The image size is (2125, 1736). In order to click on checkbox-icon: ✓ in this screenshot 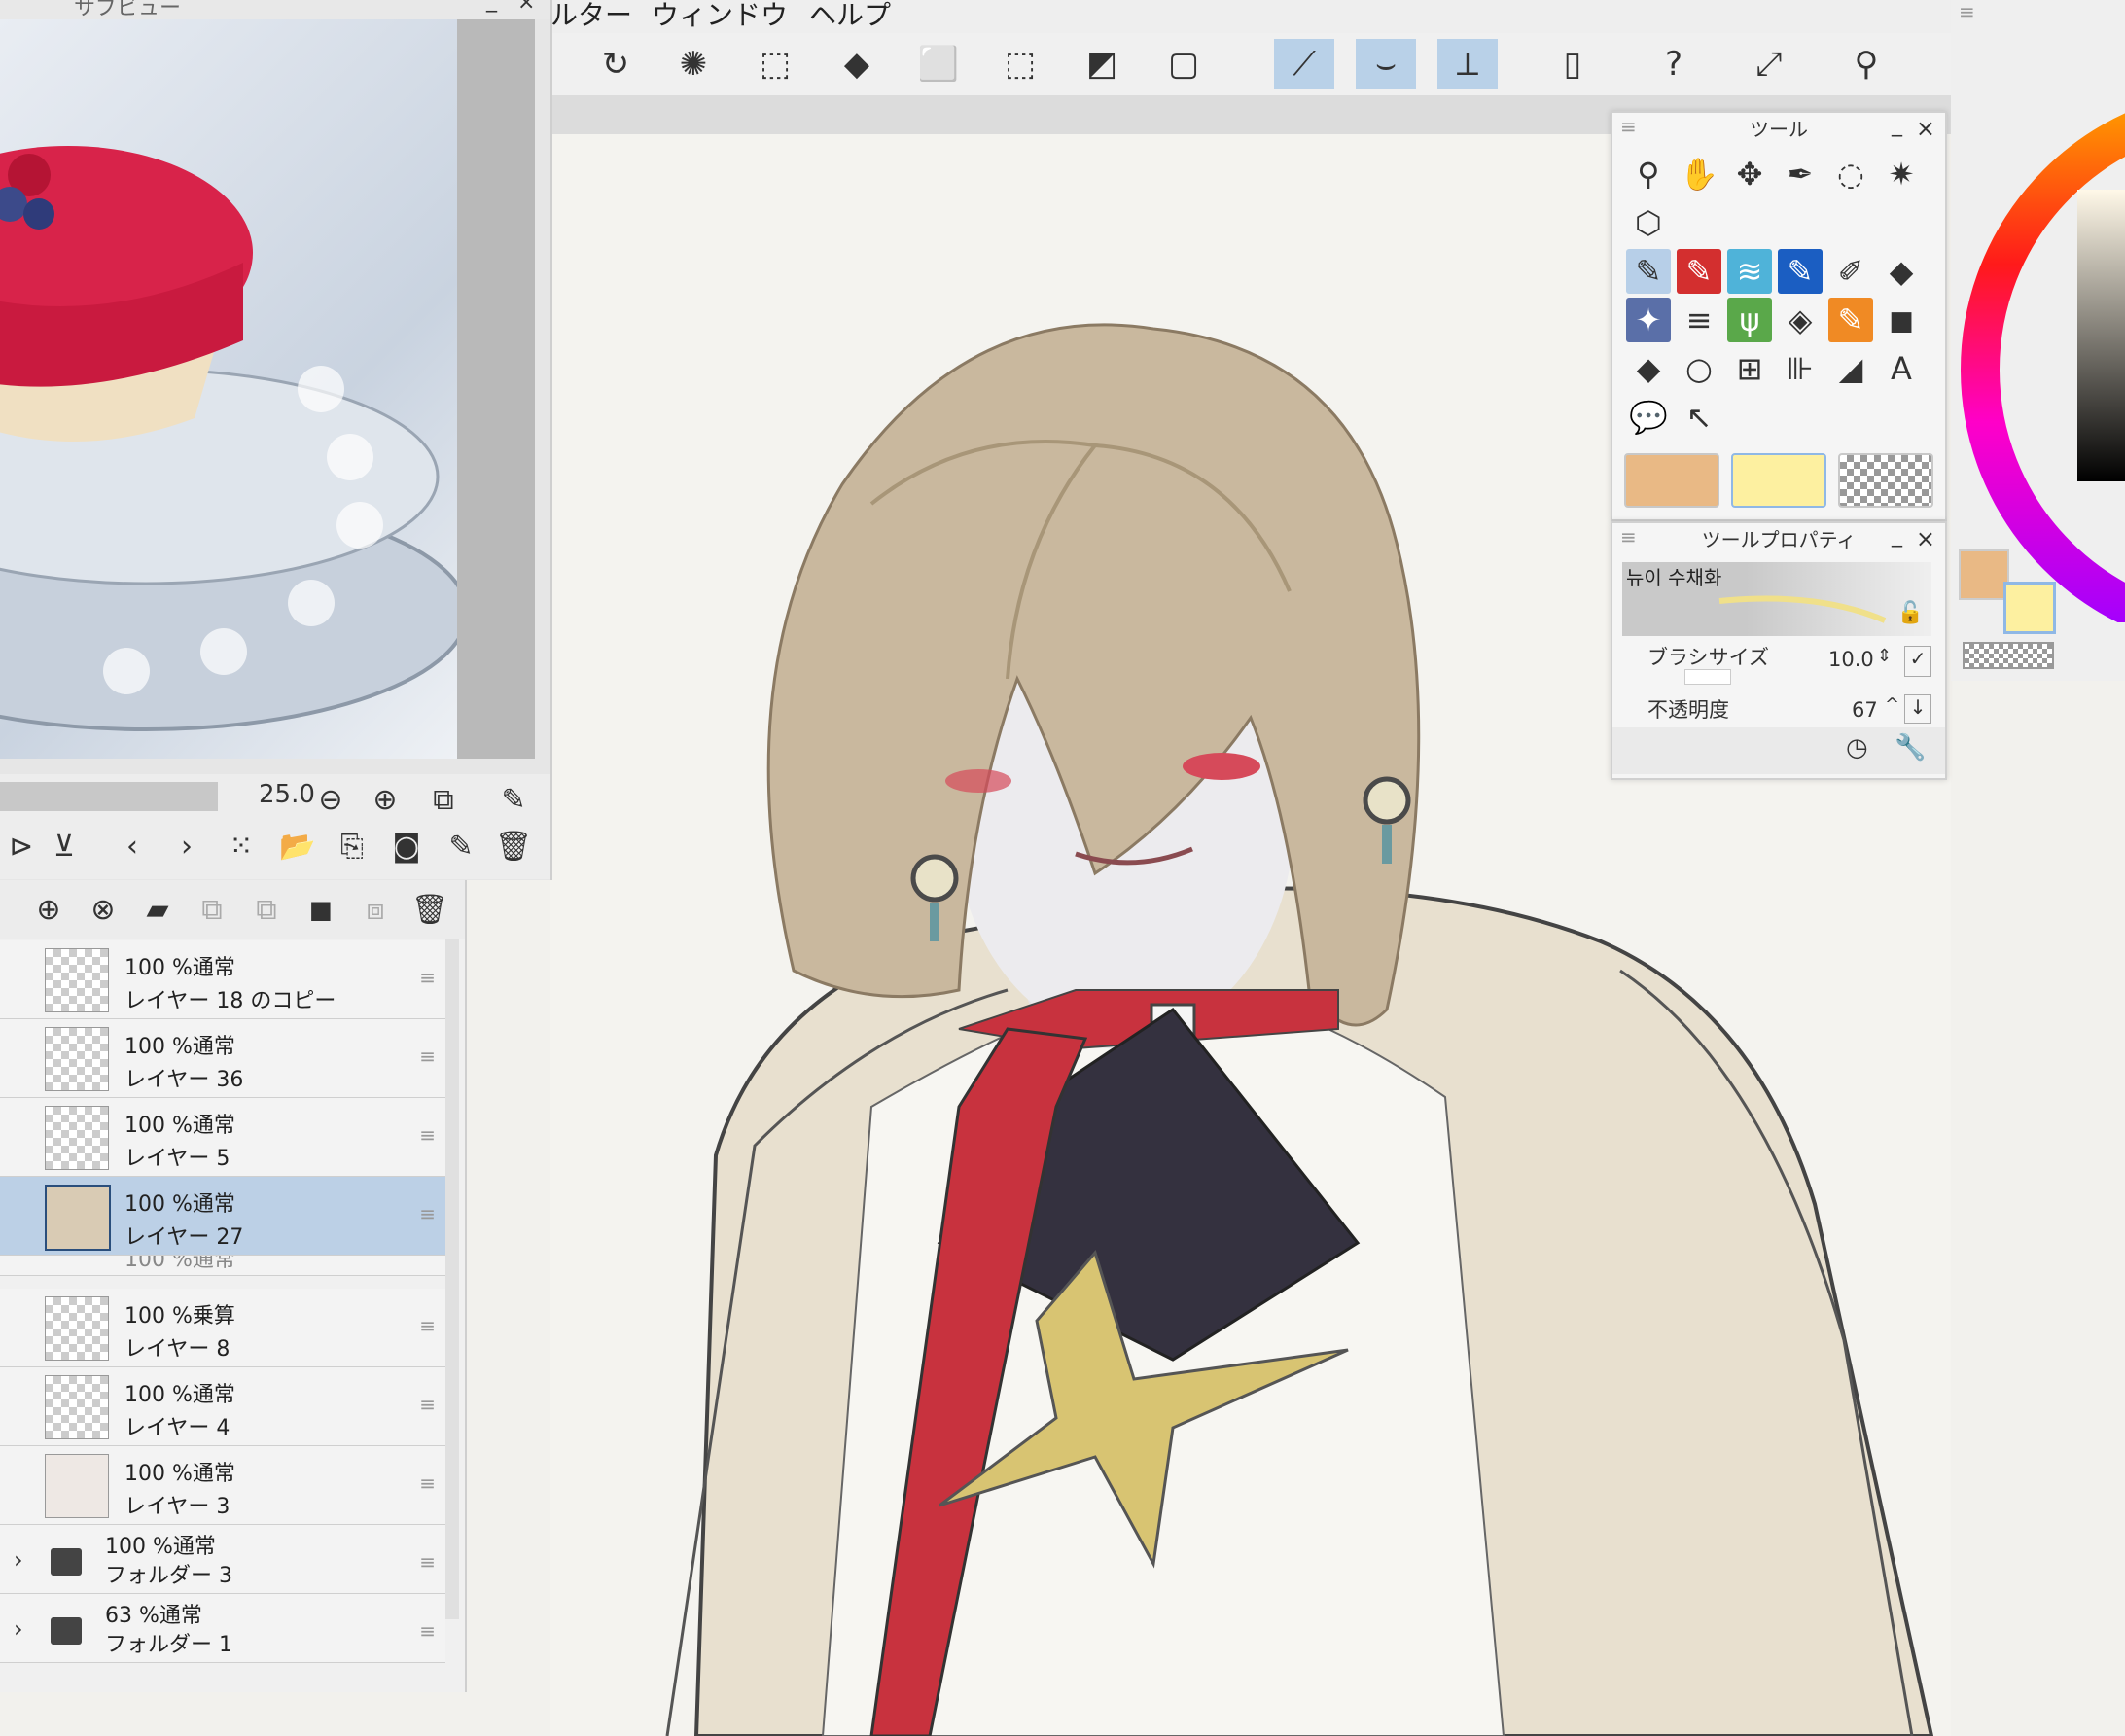, I will do `click(1917, 661)`.